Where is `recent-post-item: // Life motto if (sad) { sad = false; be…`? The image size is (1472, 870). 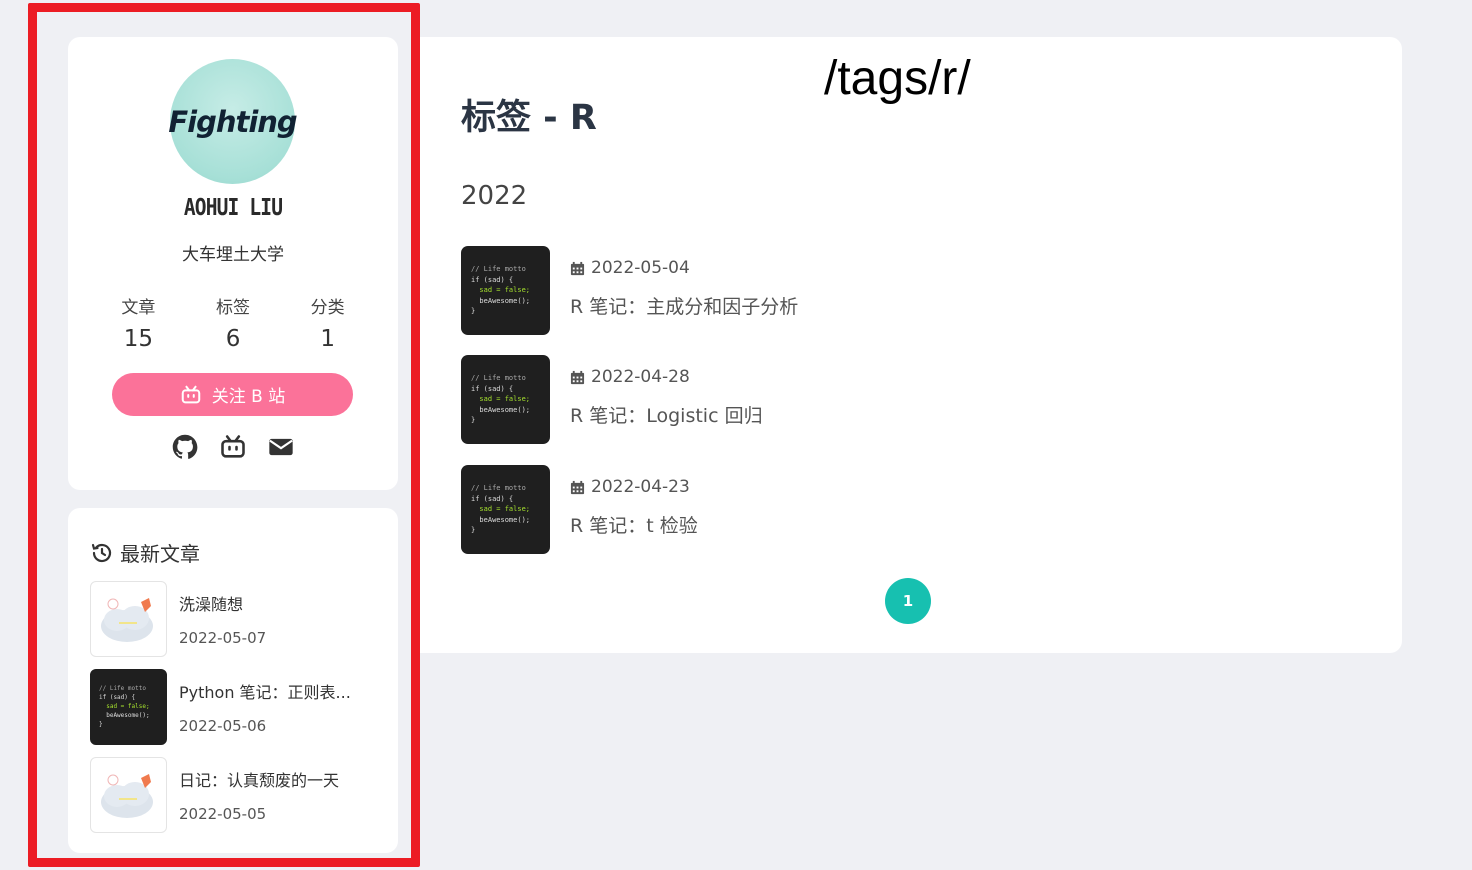
recent-post-item: // Life motto if (sad) { sad = false; be… is located at coordinates (240, 707).